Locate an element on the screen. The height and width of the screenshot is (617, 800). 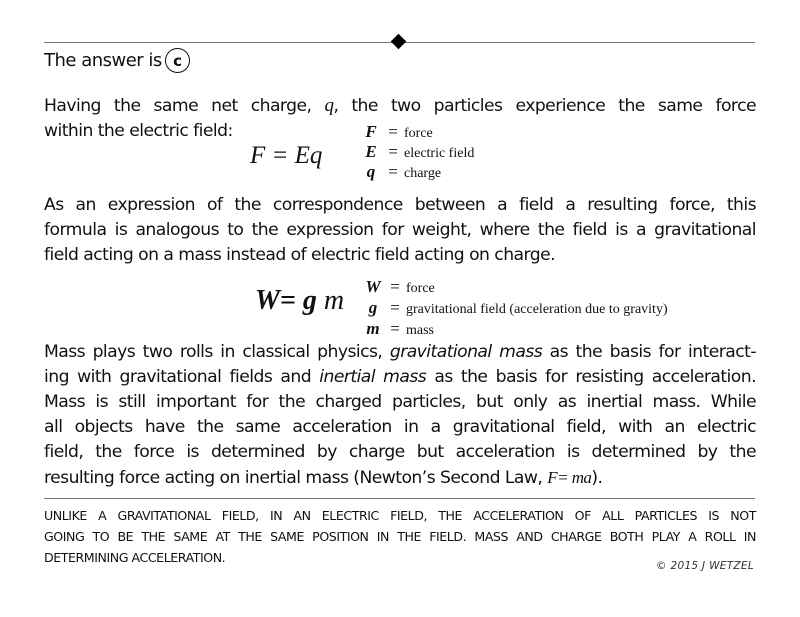
legend-row: W = force is located at coordinates (515, 287).